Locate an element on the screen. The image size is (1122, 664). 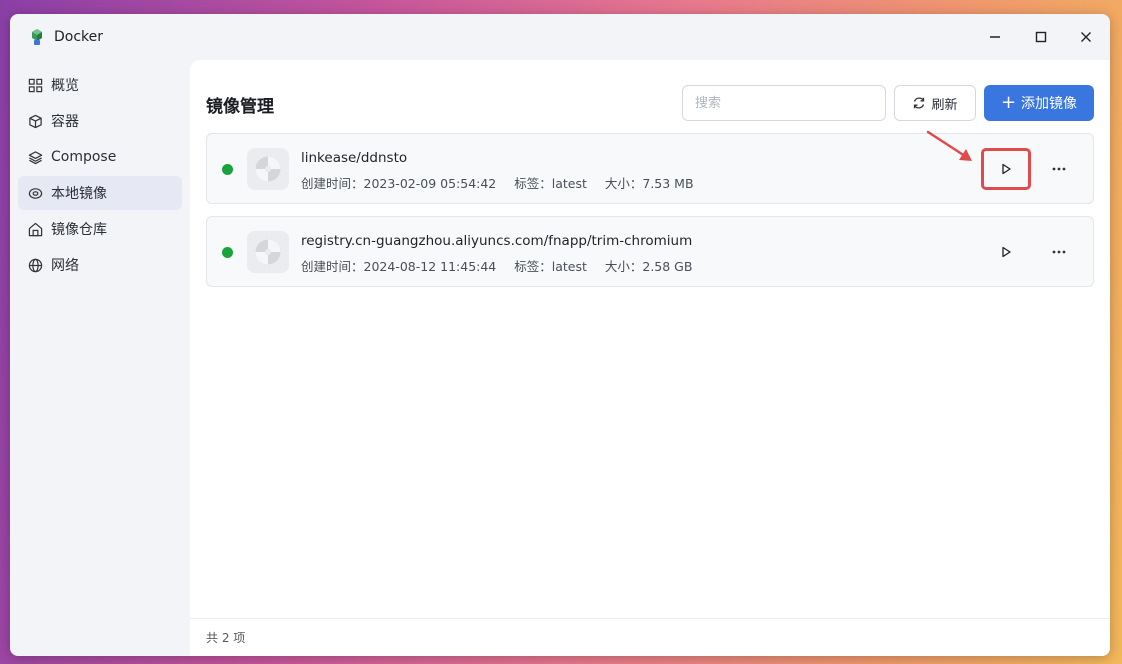
refresh-label: 刷新 is located at coordinates (944, 105).